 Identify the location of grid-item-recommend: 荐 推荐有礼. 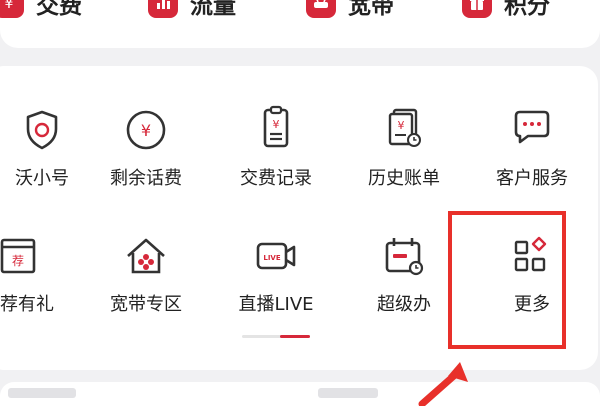
(39, 282).